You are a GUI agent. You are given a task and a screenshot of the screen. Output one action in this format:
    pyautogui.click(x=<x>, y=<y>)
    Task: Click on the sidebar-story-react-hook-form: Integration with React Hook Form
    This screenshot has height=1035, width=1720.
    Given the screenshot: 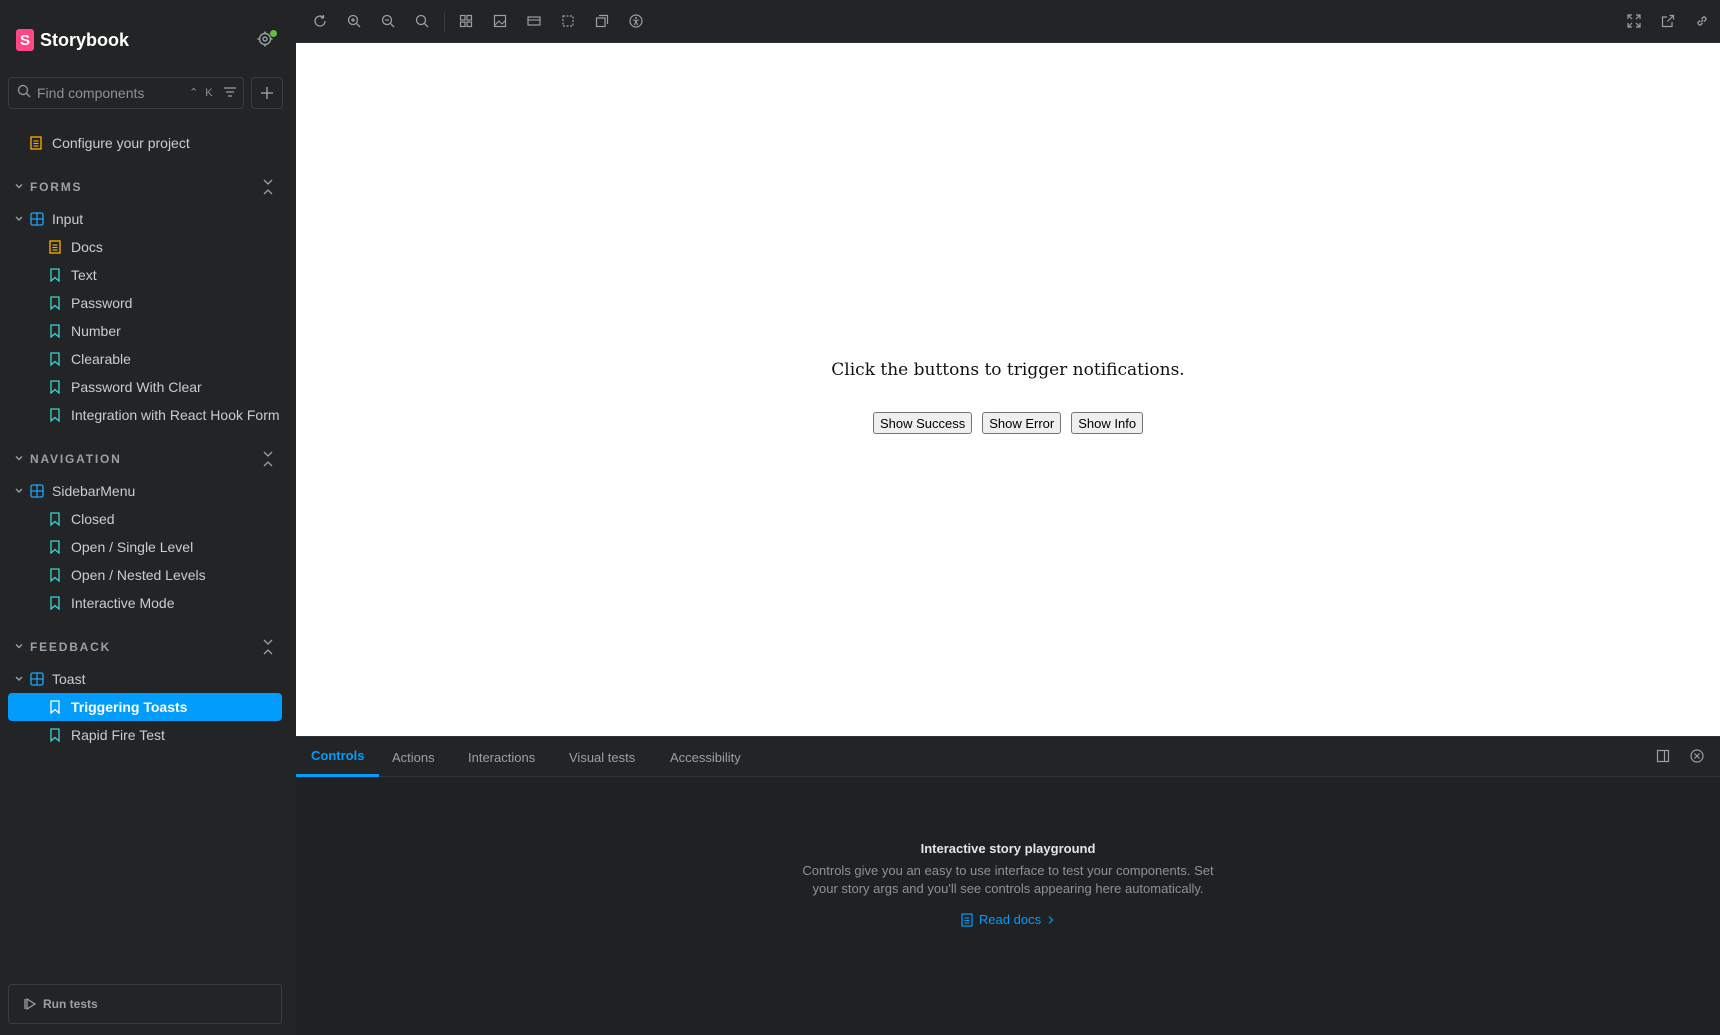 What is the action you would take?
    pyautogui.click(x=164, y=415)
    